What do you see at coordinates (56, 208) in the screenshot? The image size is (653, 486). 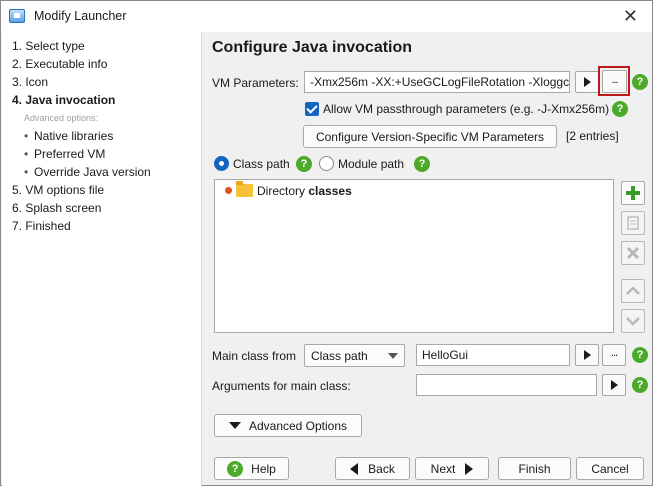 I see `step-splash-screen: 6. Splash screen` at bounding box center [56, 208].